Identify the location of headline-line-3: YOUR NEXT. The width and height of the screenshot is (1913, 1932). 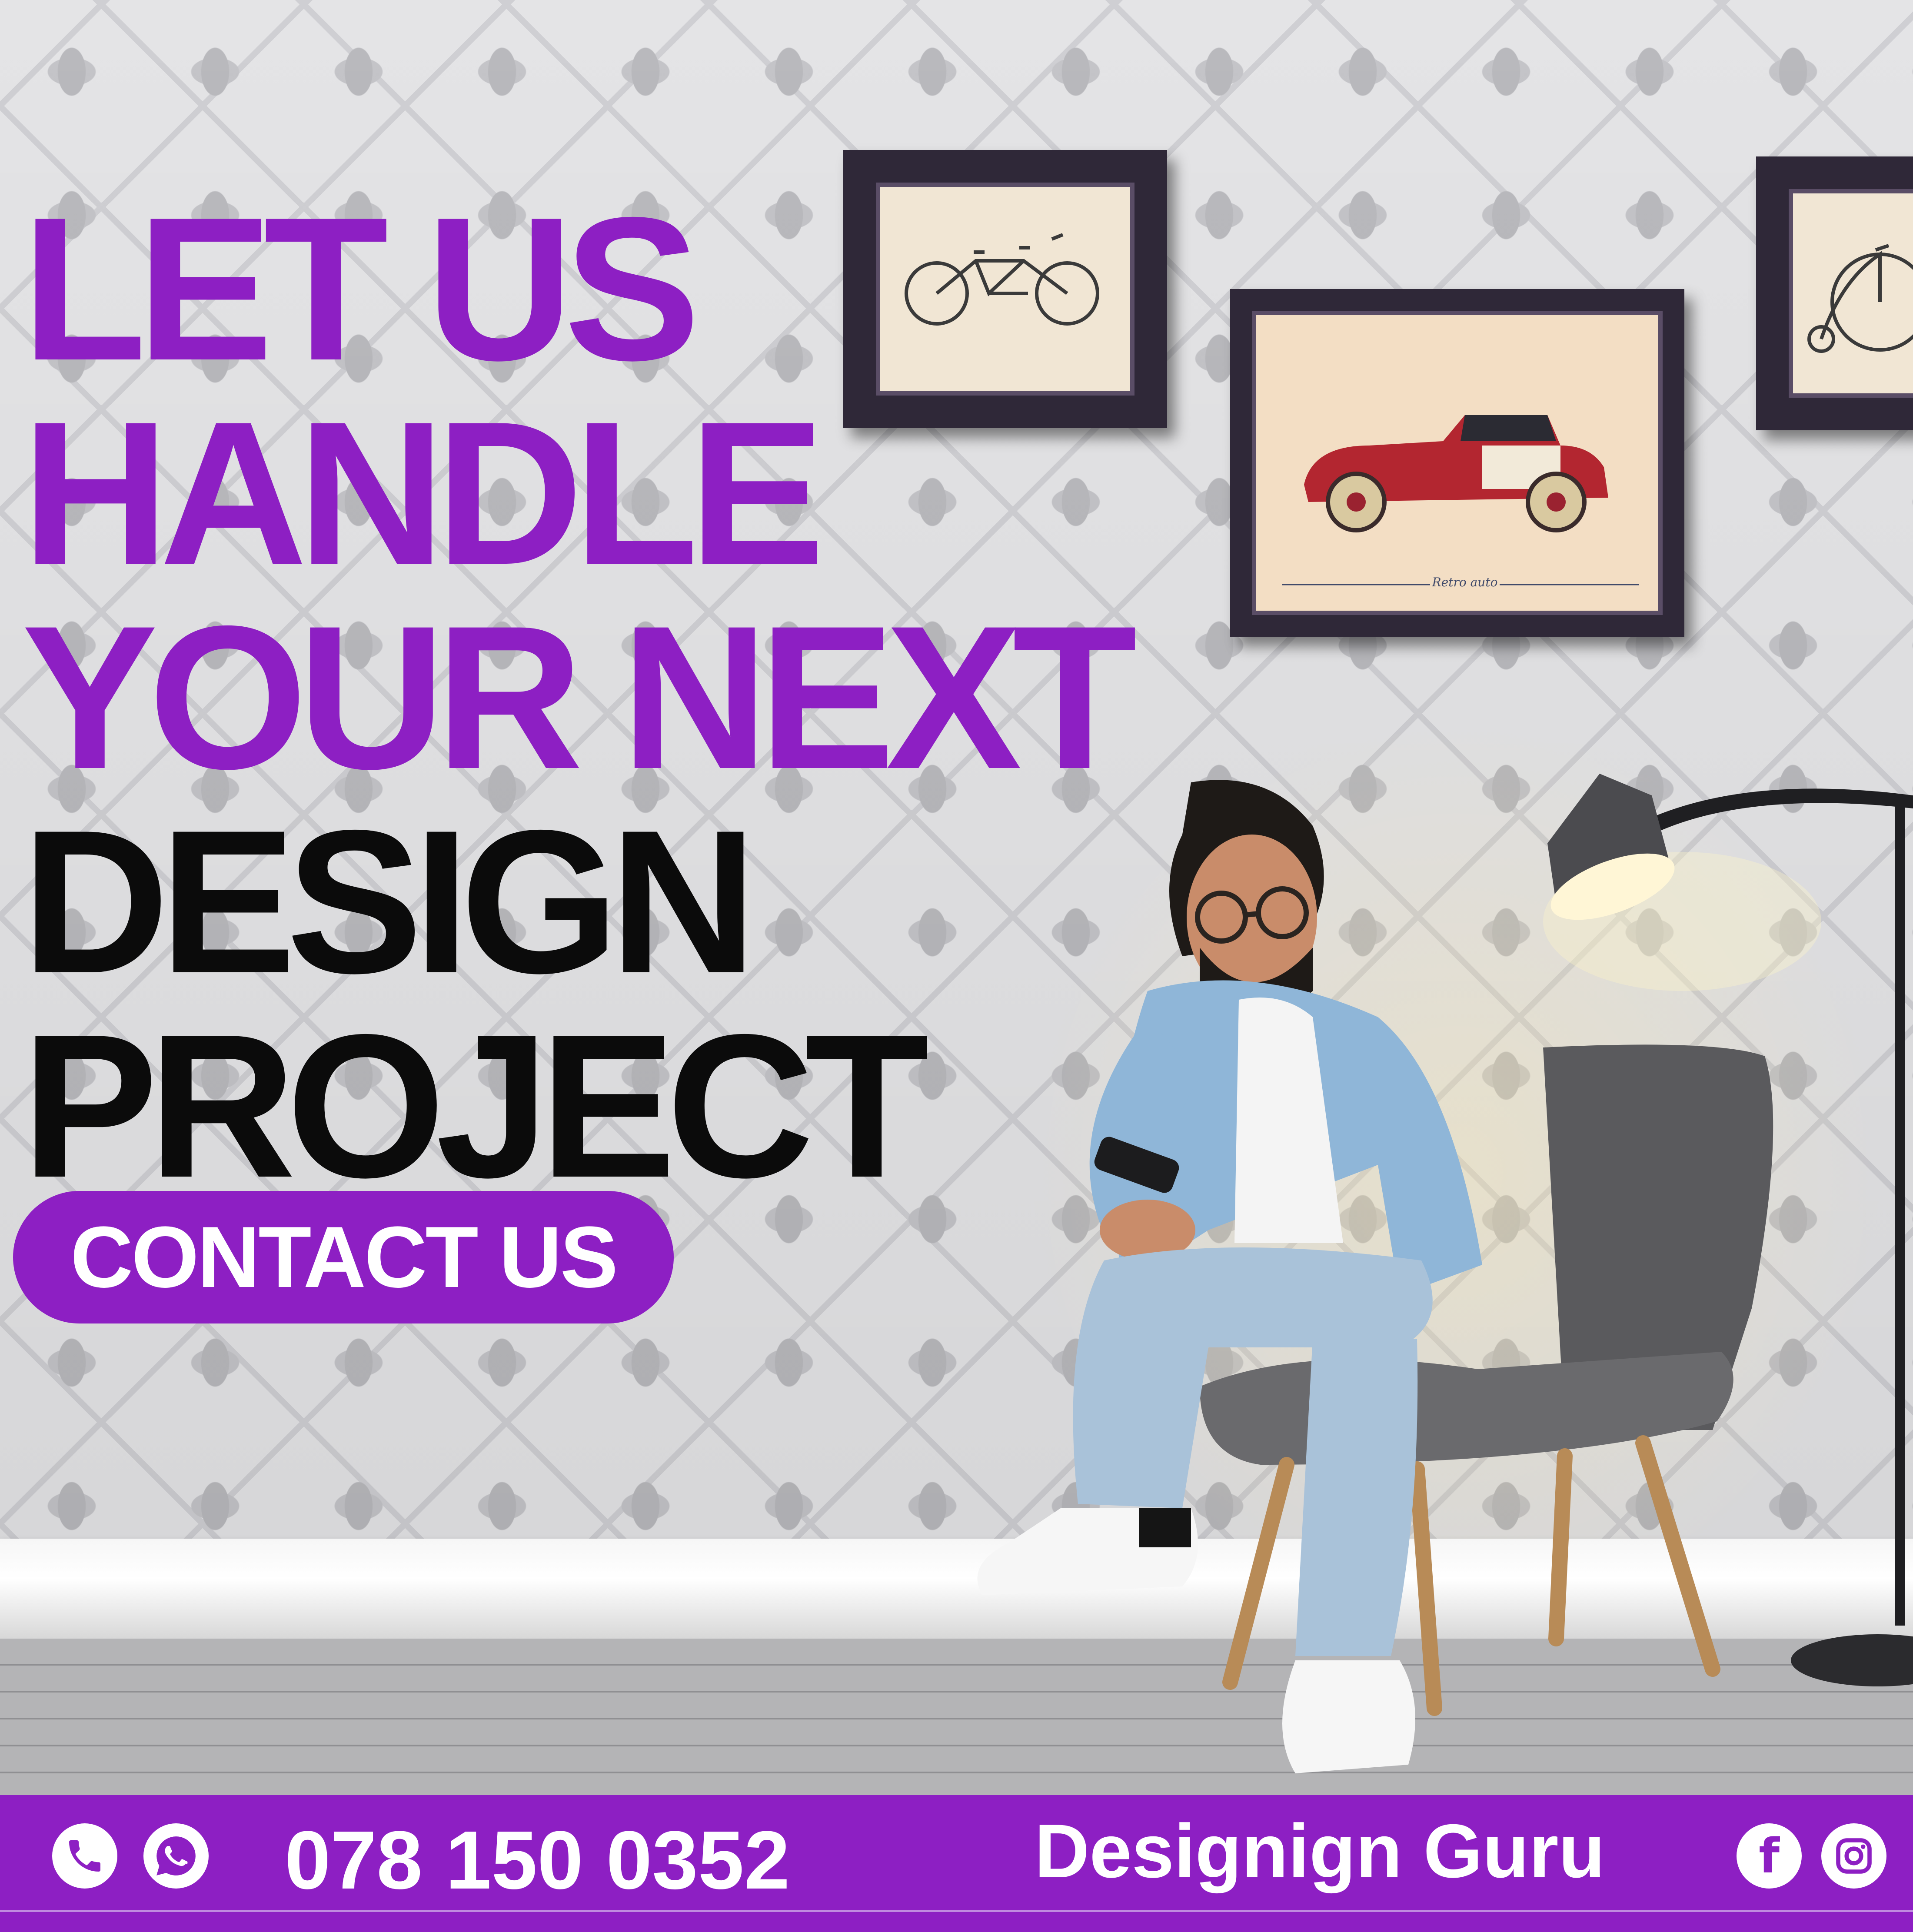
(579, 697).